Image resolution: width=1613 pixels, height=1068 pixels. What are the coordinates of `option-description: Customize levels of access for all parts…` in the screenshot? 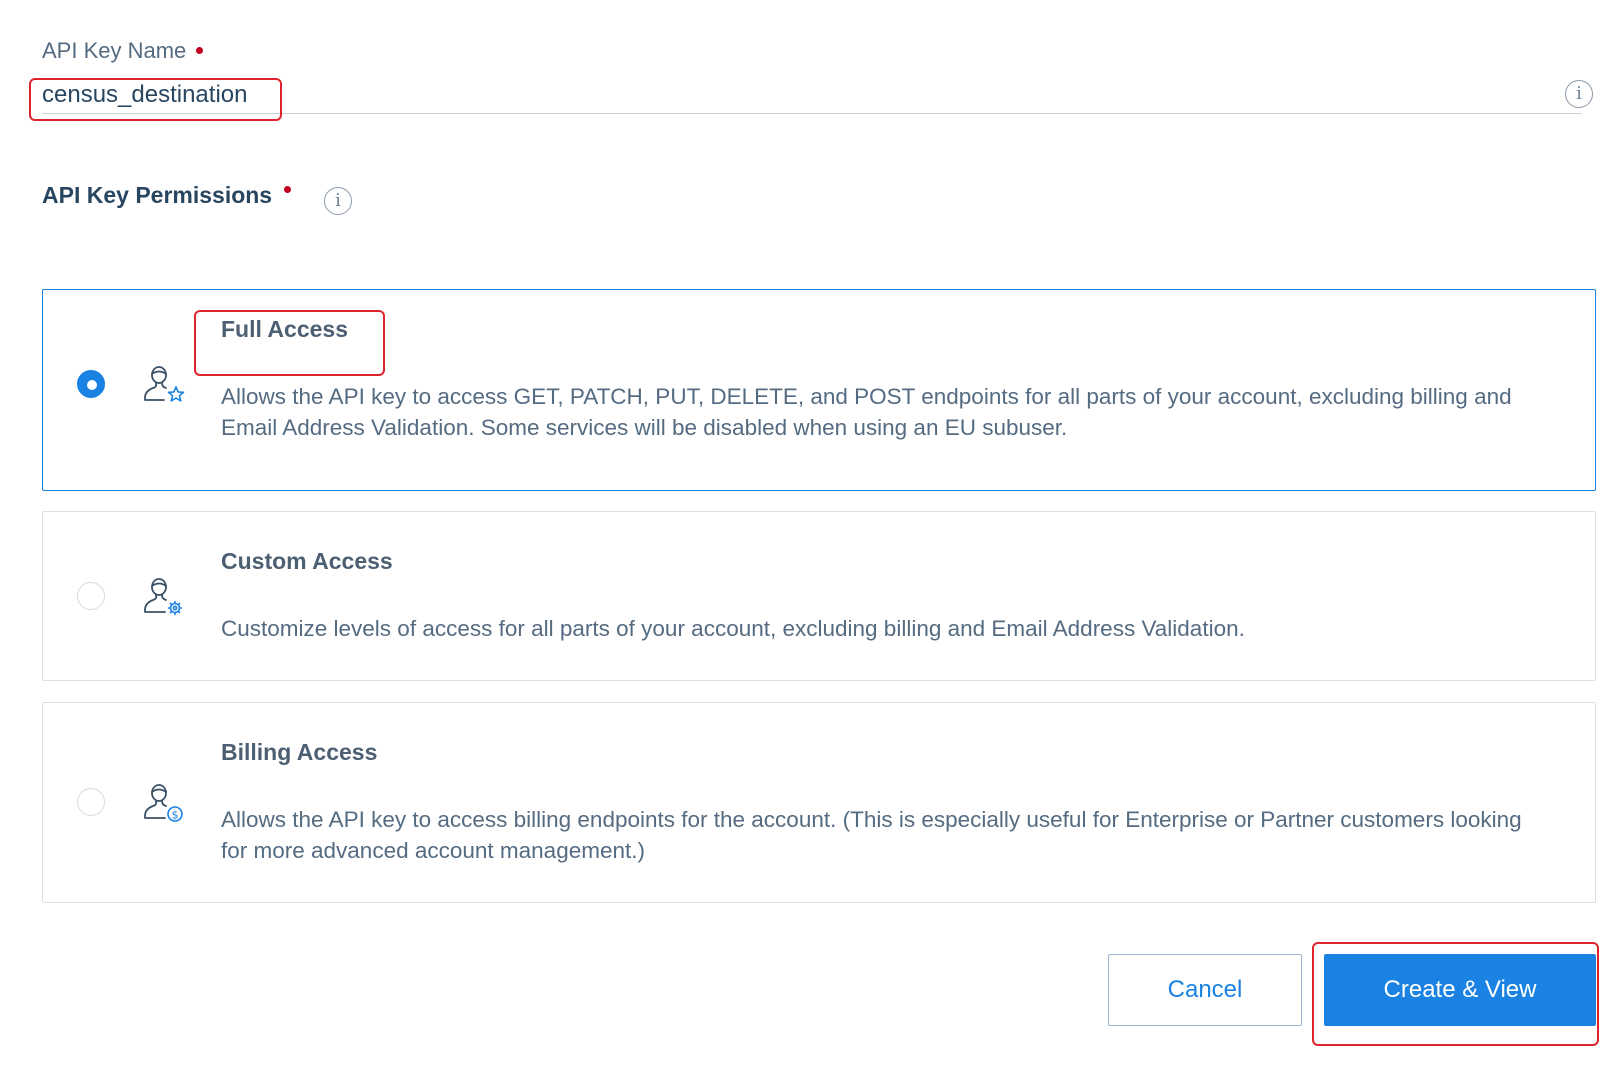 It's located at (733, 628).